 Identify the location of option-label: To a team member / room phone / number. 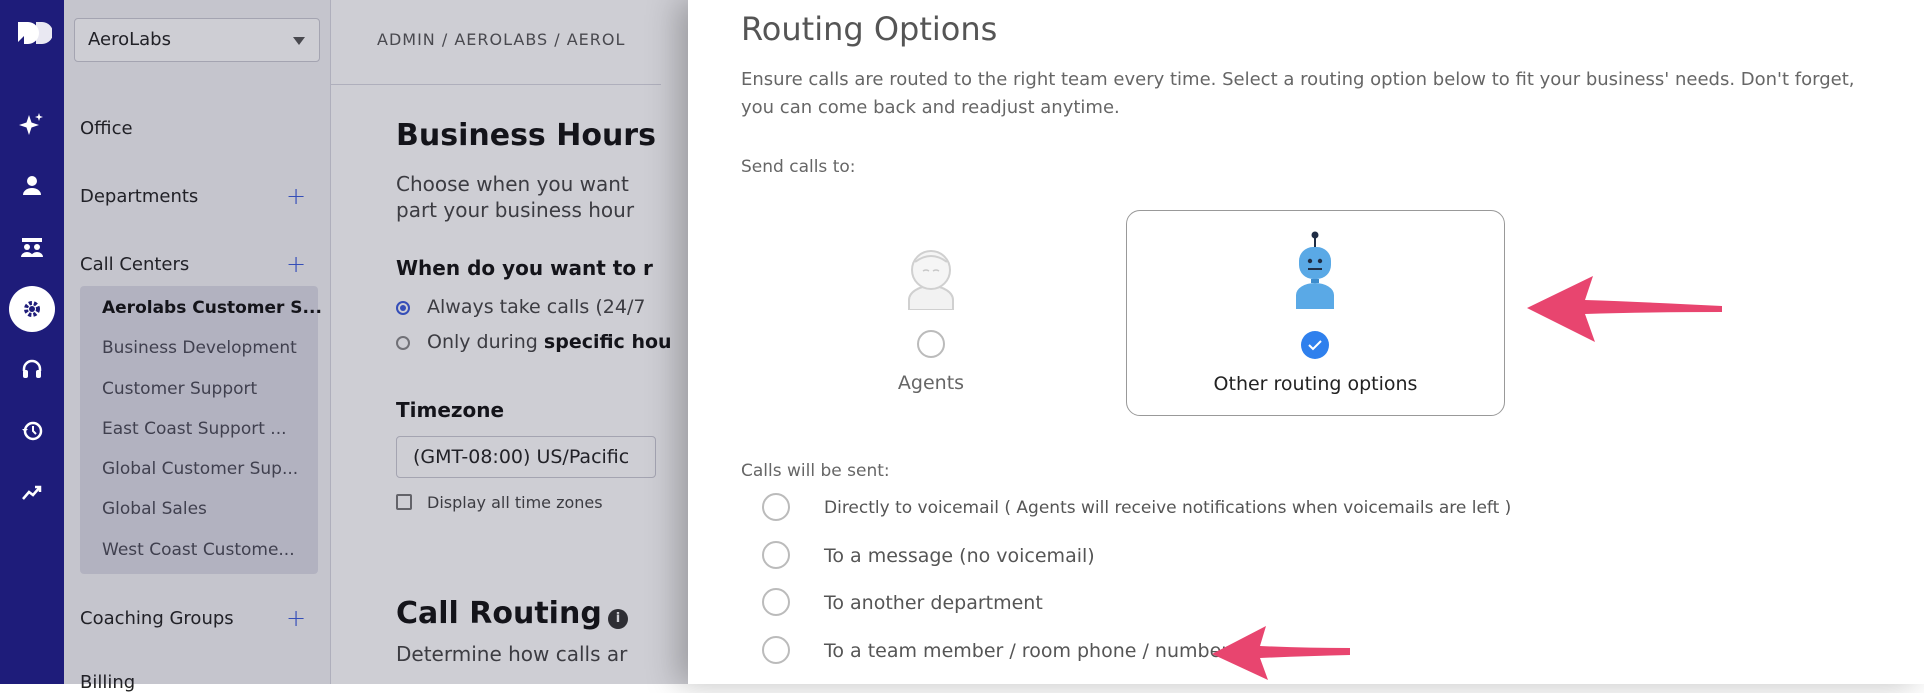
(1027, 651).